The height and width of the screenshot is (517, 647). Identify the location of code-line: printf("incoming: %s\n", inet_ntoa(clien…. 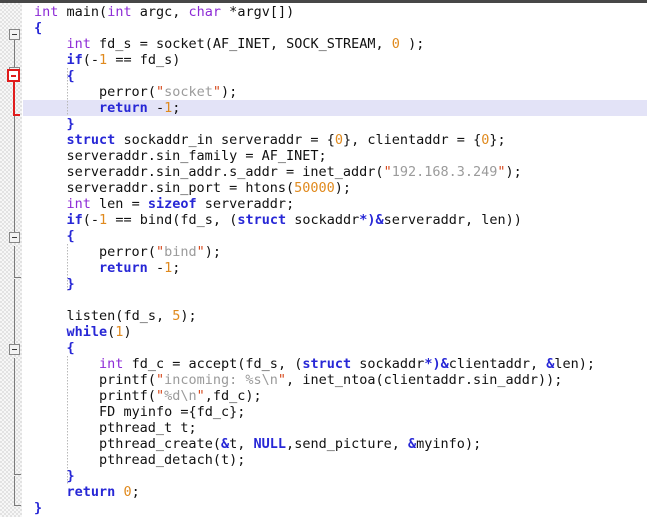
(335, 380).